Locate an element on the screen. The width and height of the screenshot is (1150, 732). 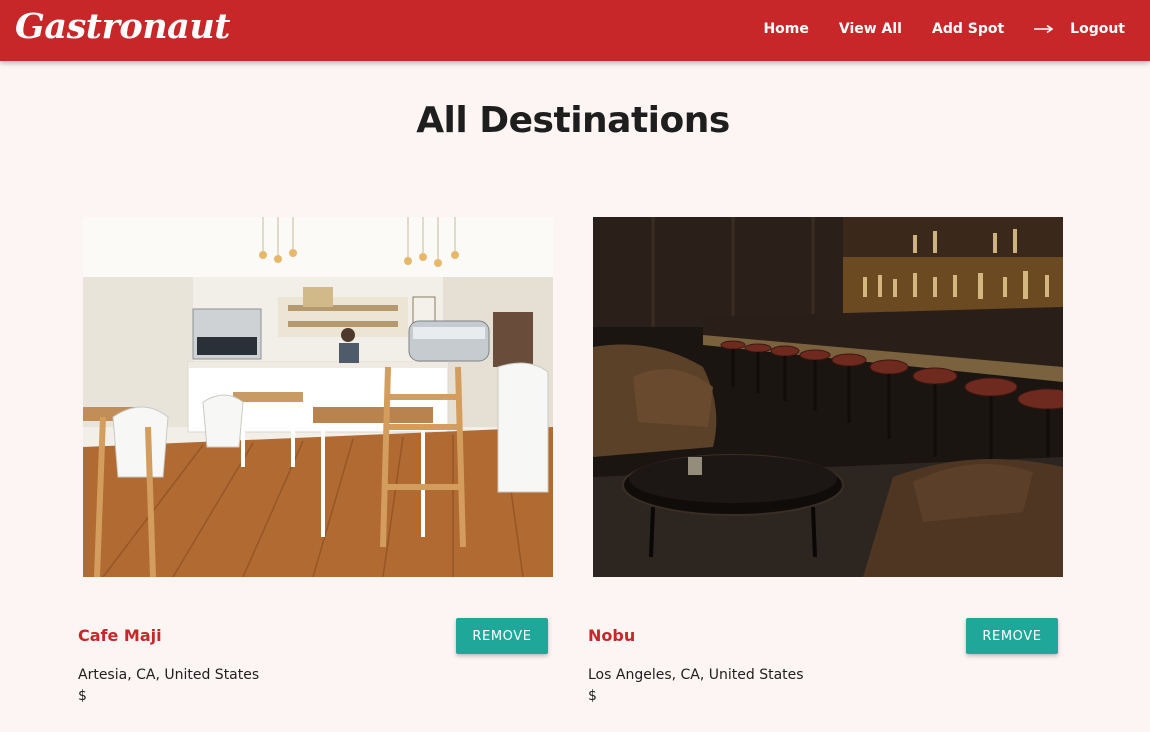
destination-name: Cafe Maji is located at coordinates (120, 635).